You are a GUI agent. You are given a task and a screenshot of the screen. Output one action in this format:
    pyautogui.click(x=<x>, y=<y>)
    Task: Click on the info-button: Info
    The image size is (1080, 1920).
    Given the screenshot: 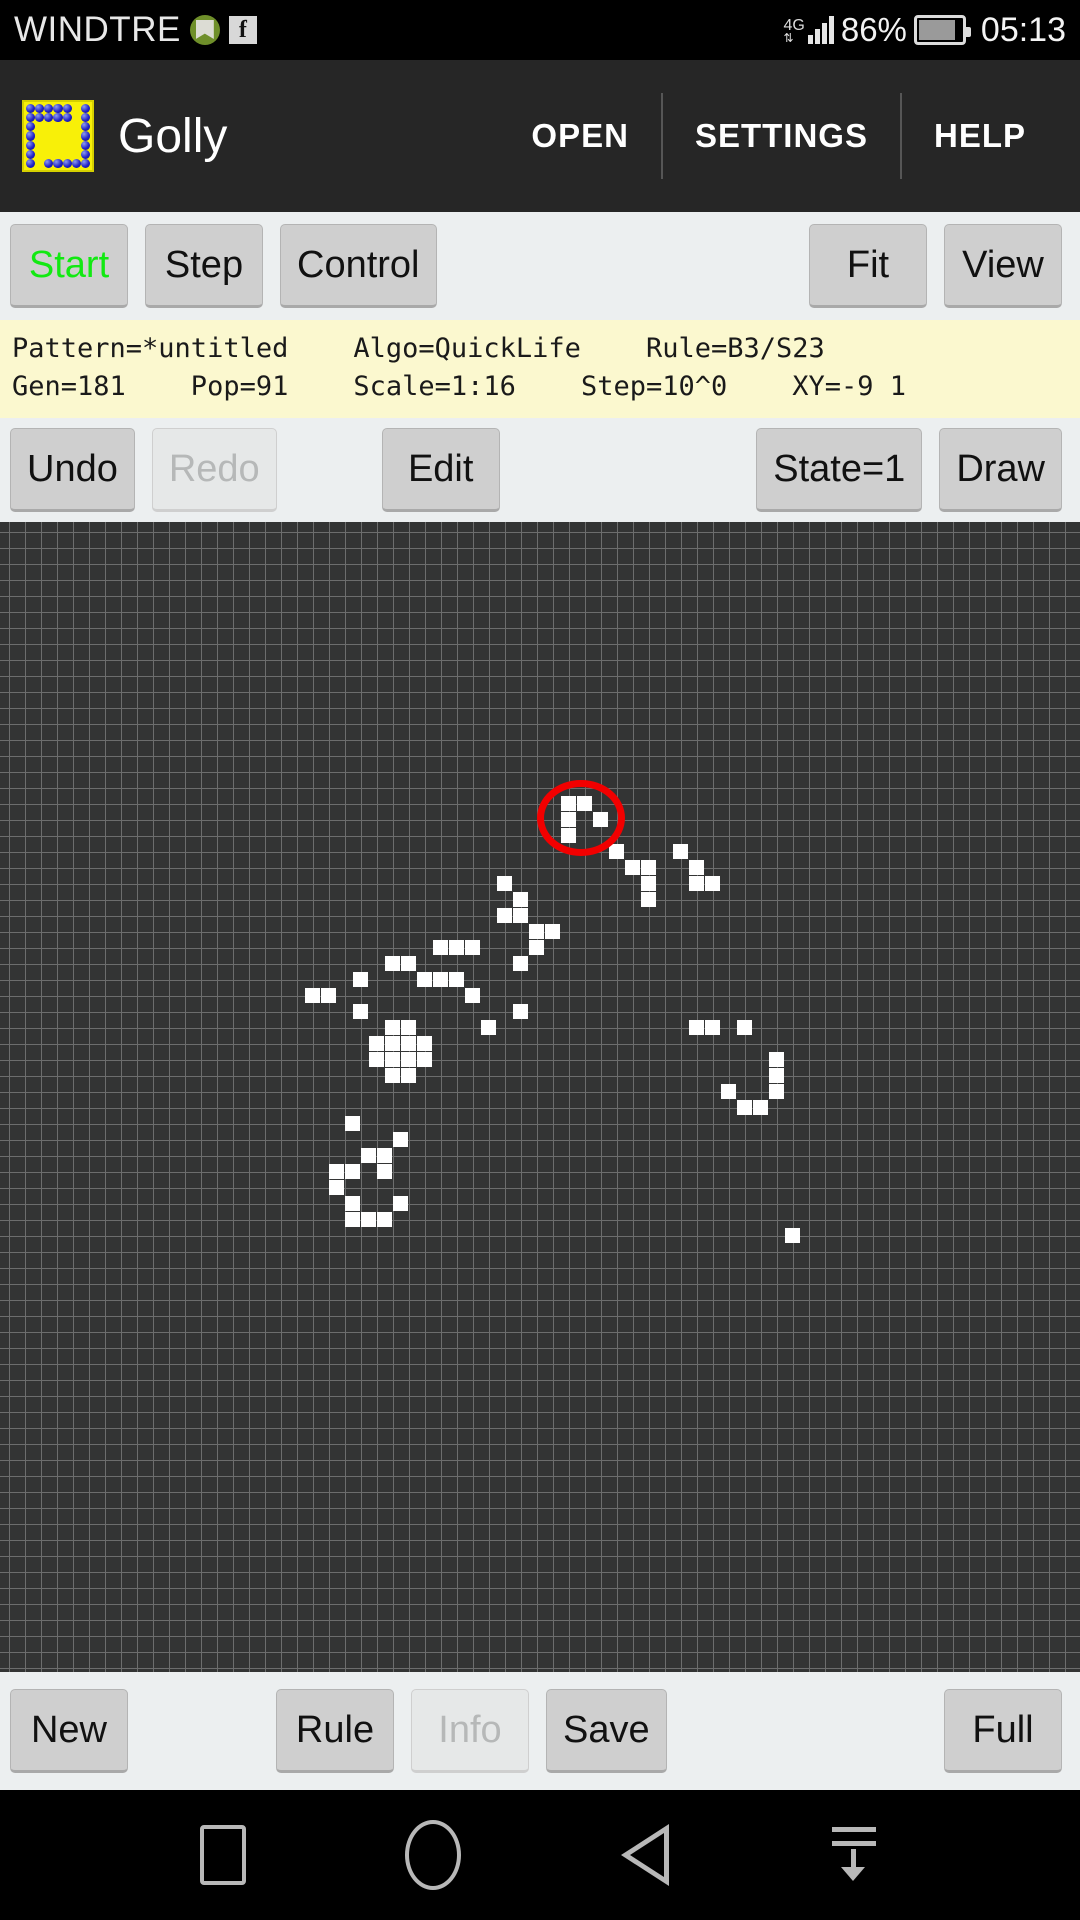 What is the action you would take?
    pyautogui.click(x=470, y=1731)
    